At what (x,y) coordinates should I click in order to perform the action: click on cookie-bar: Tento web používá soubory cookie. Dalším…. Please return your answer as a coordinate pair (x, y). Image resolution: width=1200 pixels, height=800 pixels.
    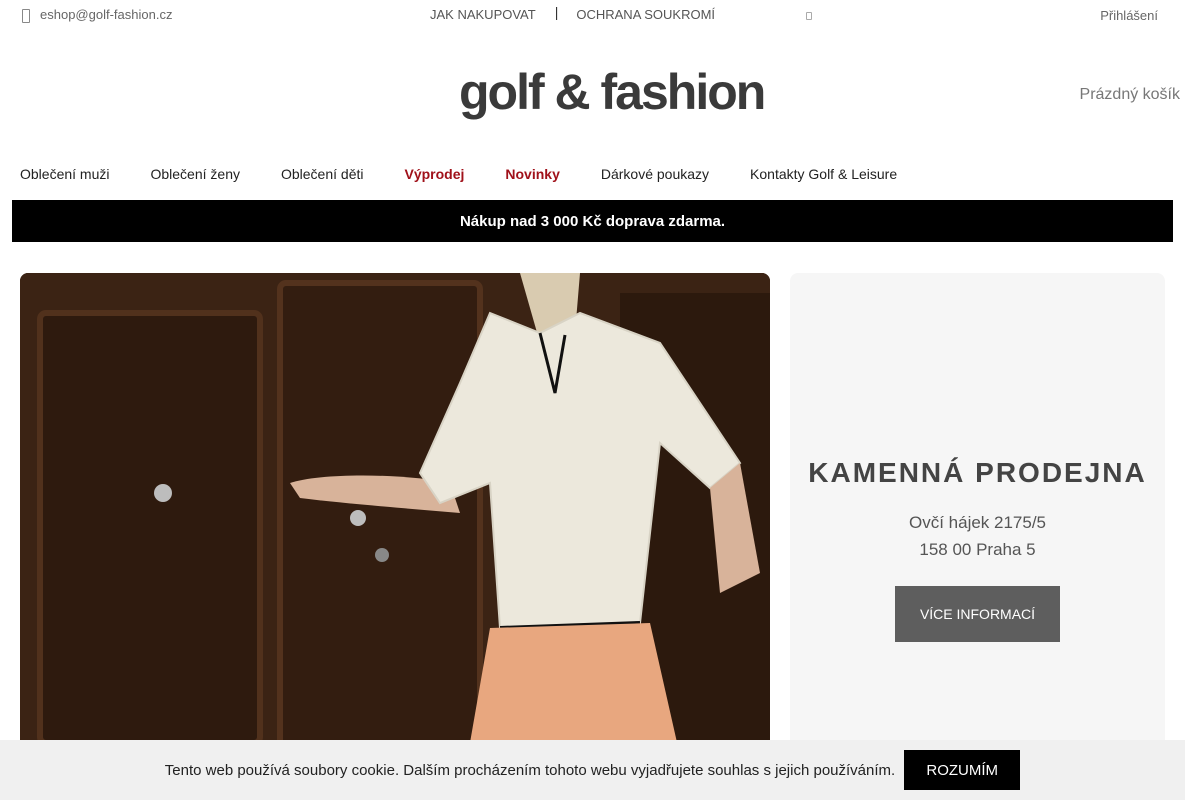
    Looking at the image, I should click on (592, 770).